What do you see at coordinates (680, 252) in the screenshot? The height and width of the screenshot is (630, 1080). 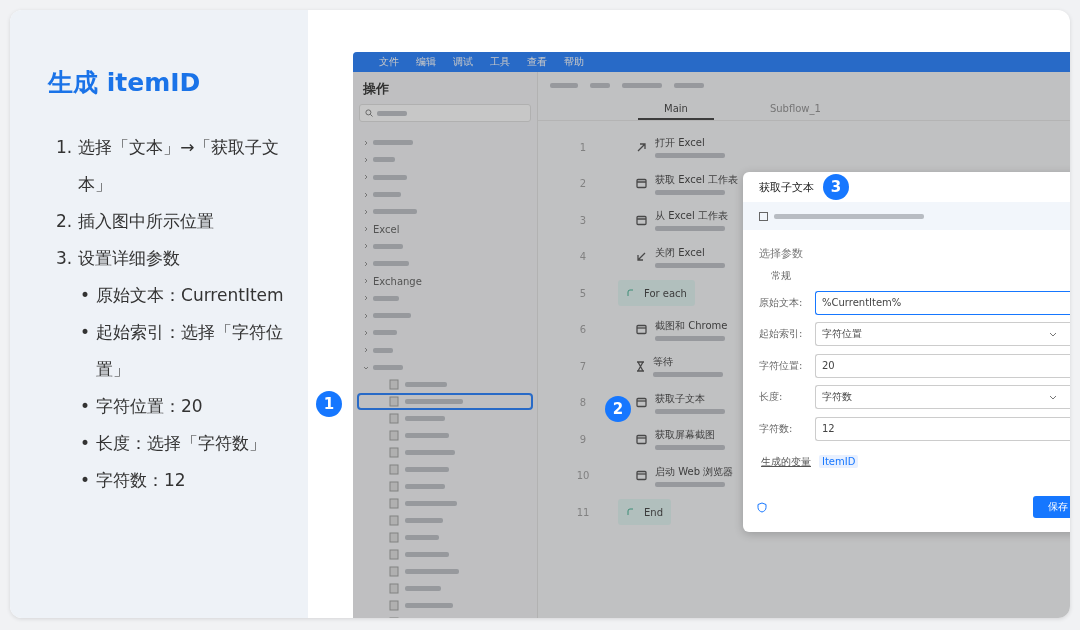 I see `step-title: 关闭 Excel` at bounding box center [680, 252].